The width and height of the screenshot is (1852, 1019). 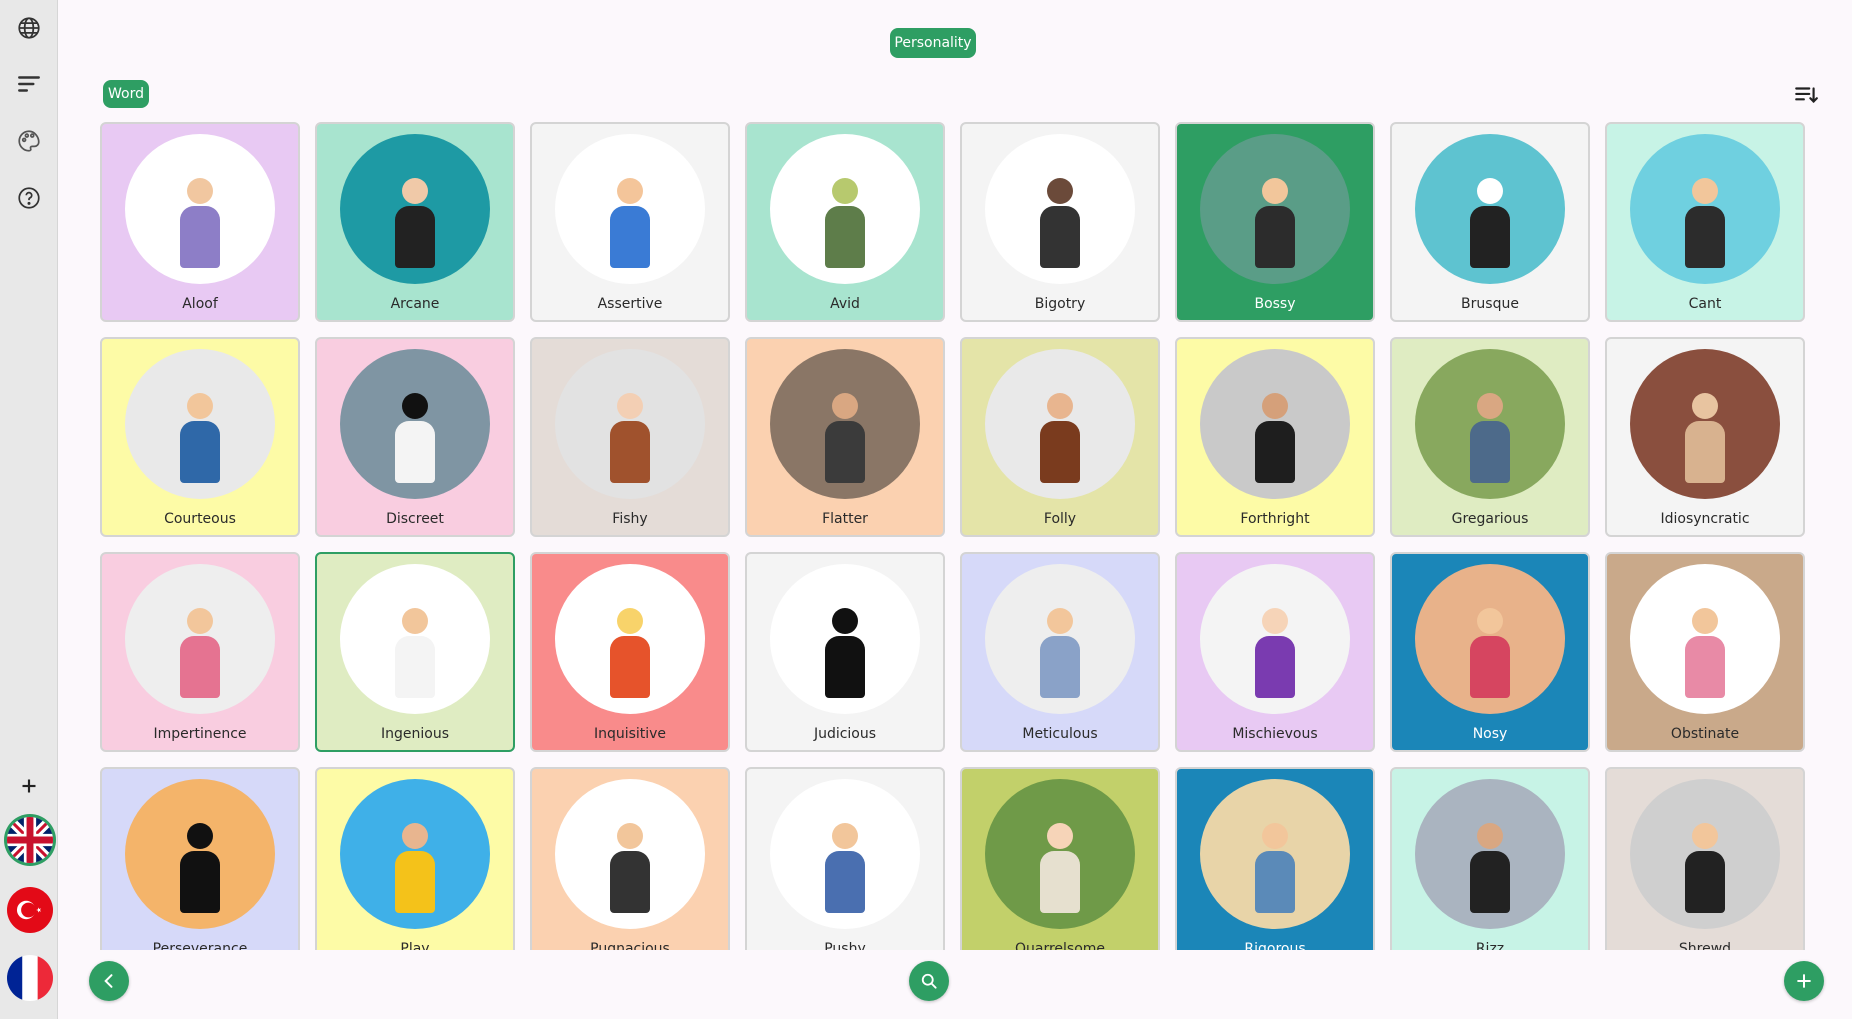 I want to click on word-card: Rigorous, so click(x=1275, y=858).